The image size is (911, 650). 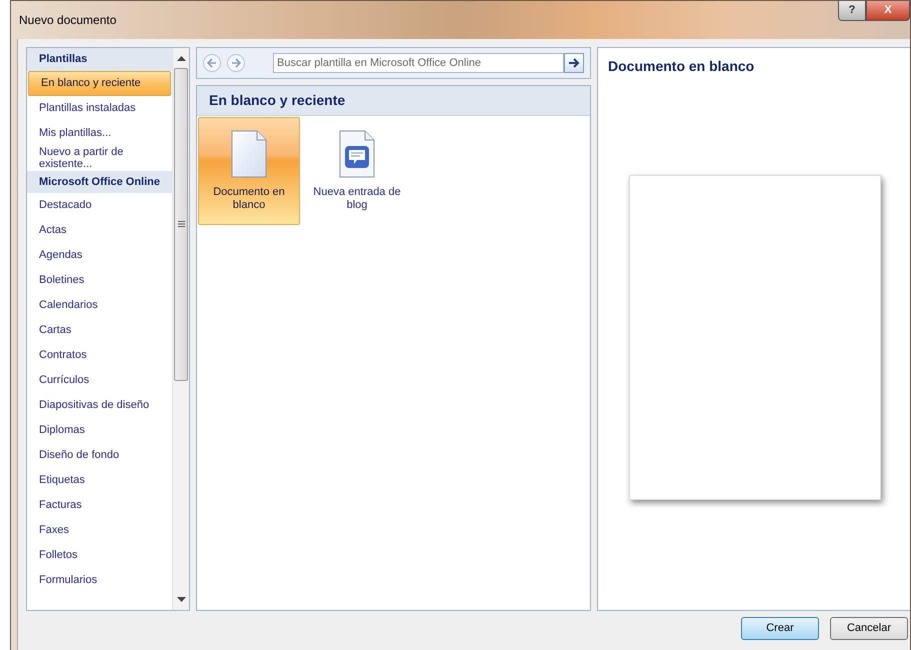 I want to click on blank-document-icon, so click(x=249, y=154).